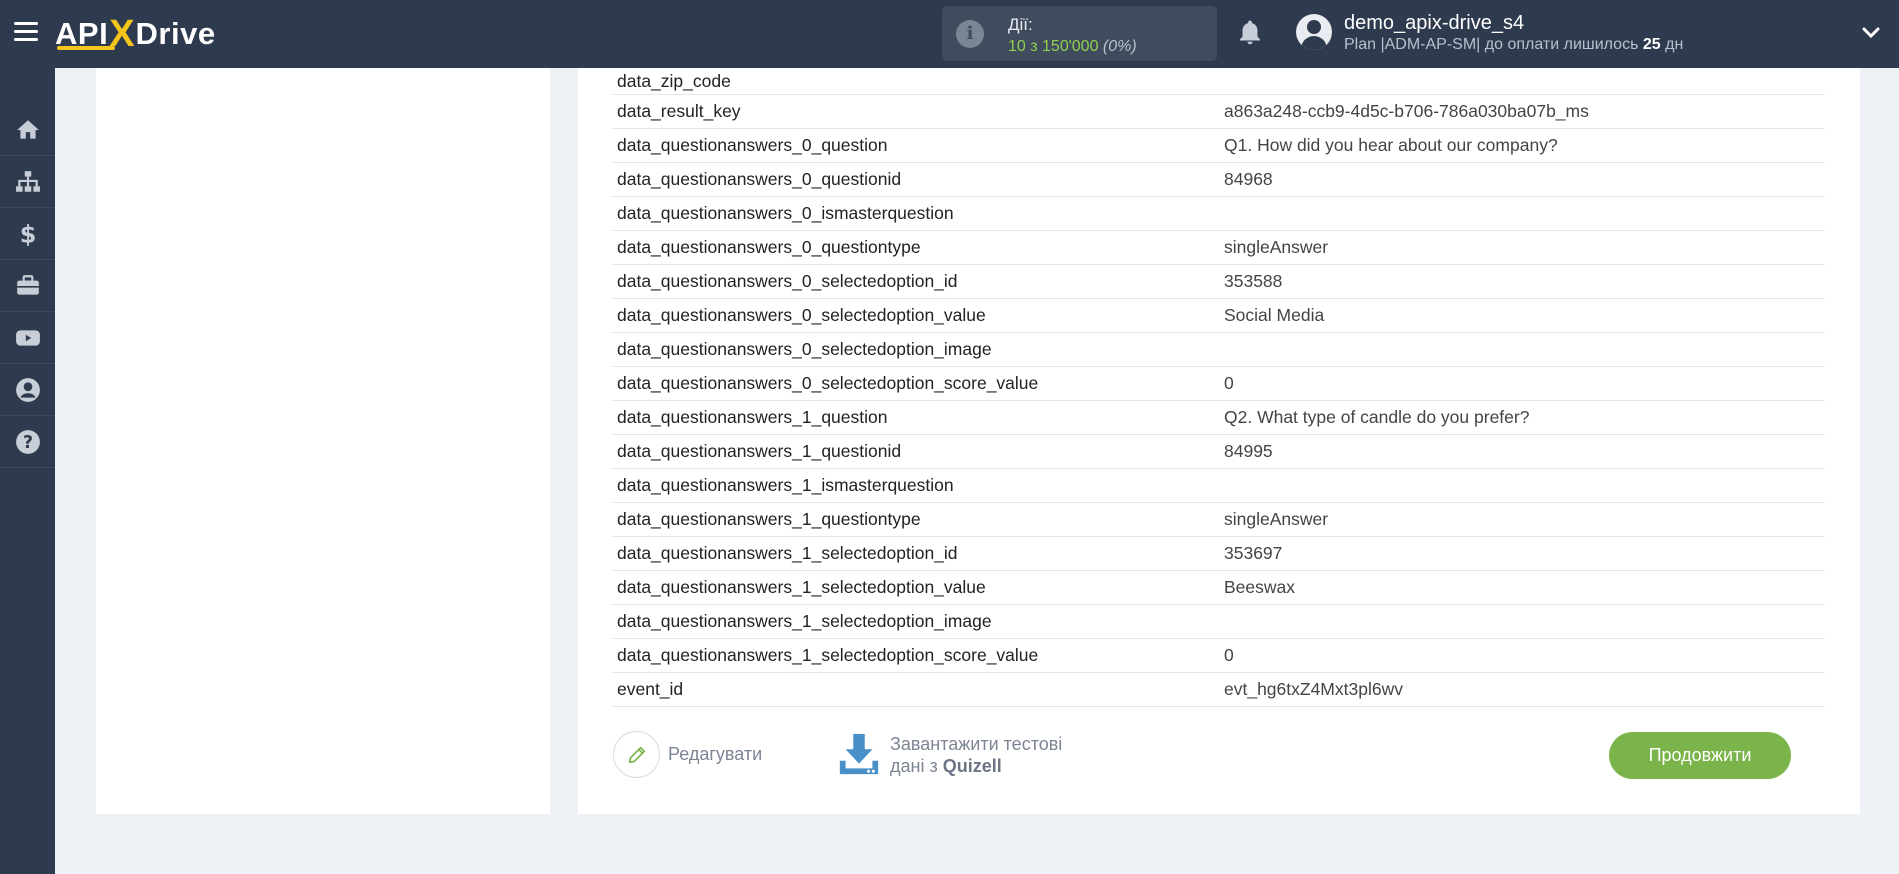  I want to click on briefcase-icon, so click(27, 284).